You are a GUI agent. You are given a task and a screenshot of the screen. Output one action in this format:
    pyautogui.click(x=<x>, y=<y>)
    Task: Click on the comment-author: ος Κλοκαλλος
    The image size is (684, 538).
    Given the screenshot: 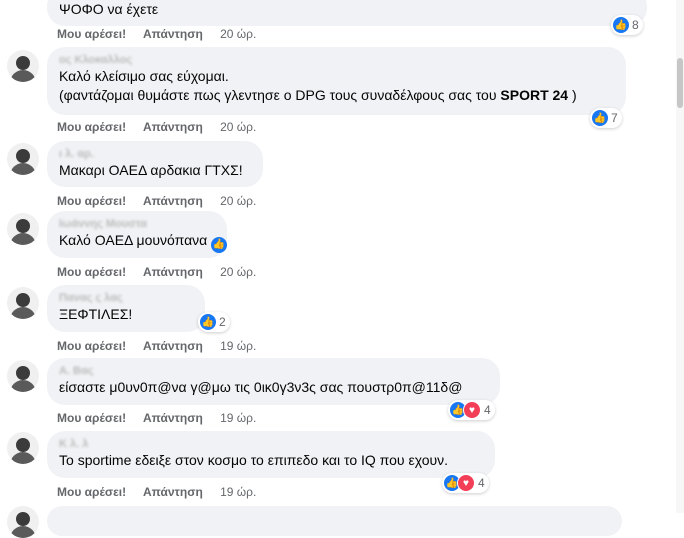 What is the action you would take?
    pyautogui.click(x=336, y=60)
    